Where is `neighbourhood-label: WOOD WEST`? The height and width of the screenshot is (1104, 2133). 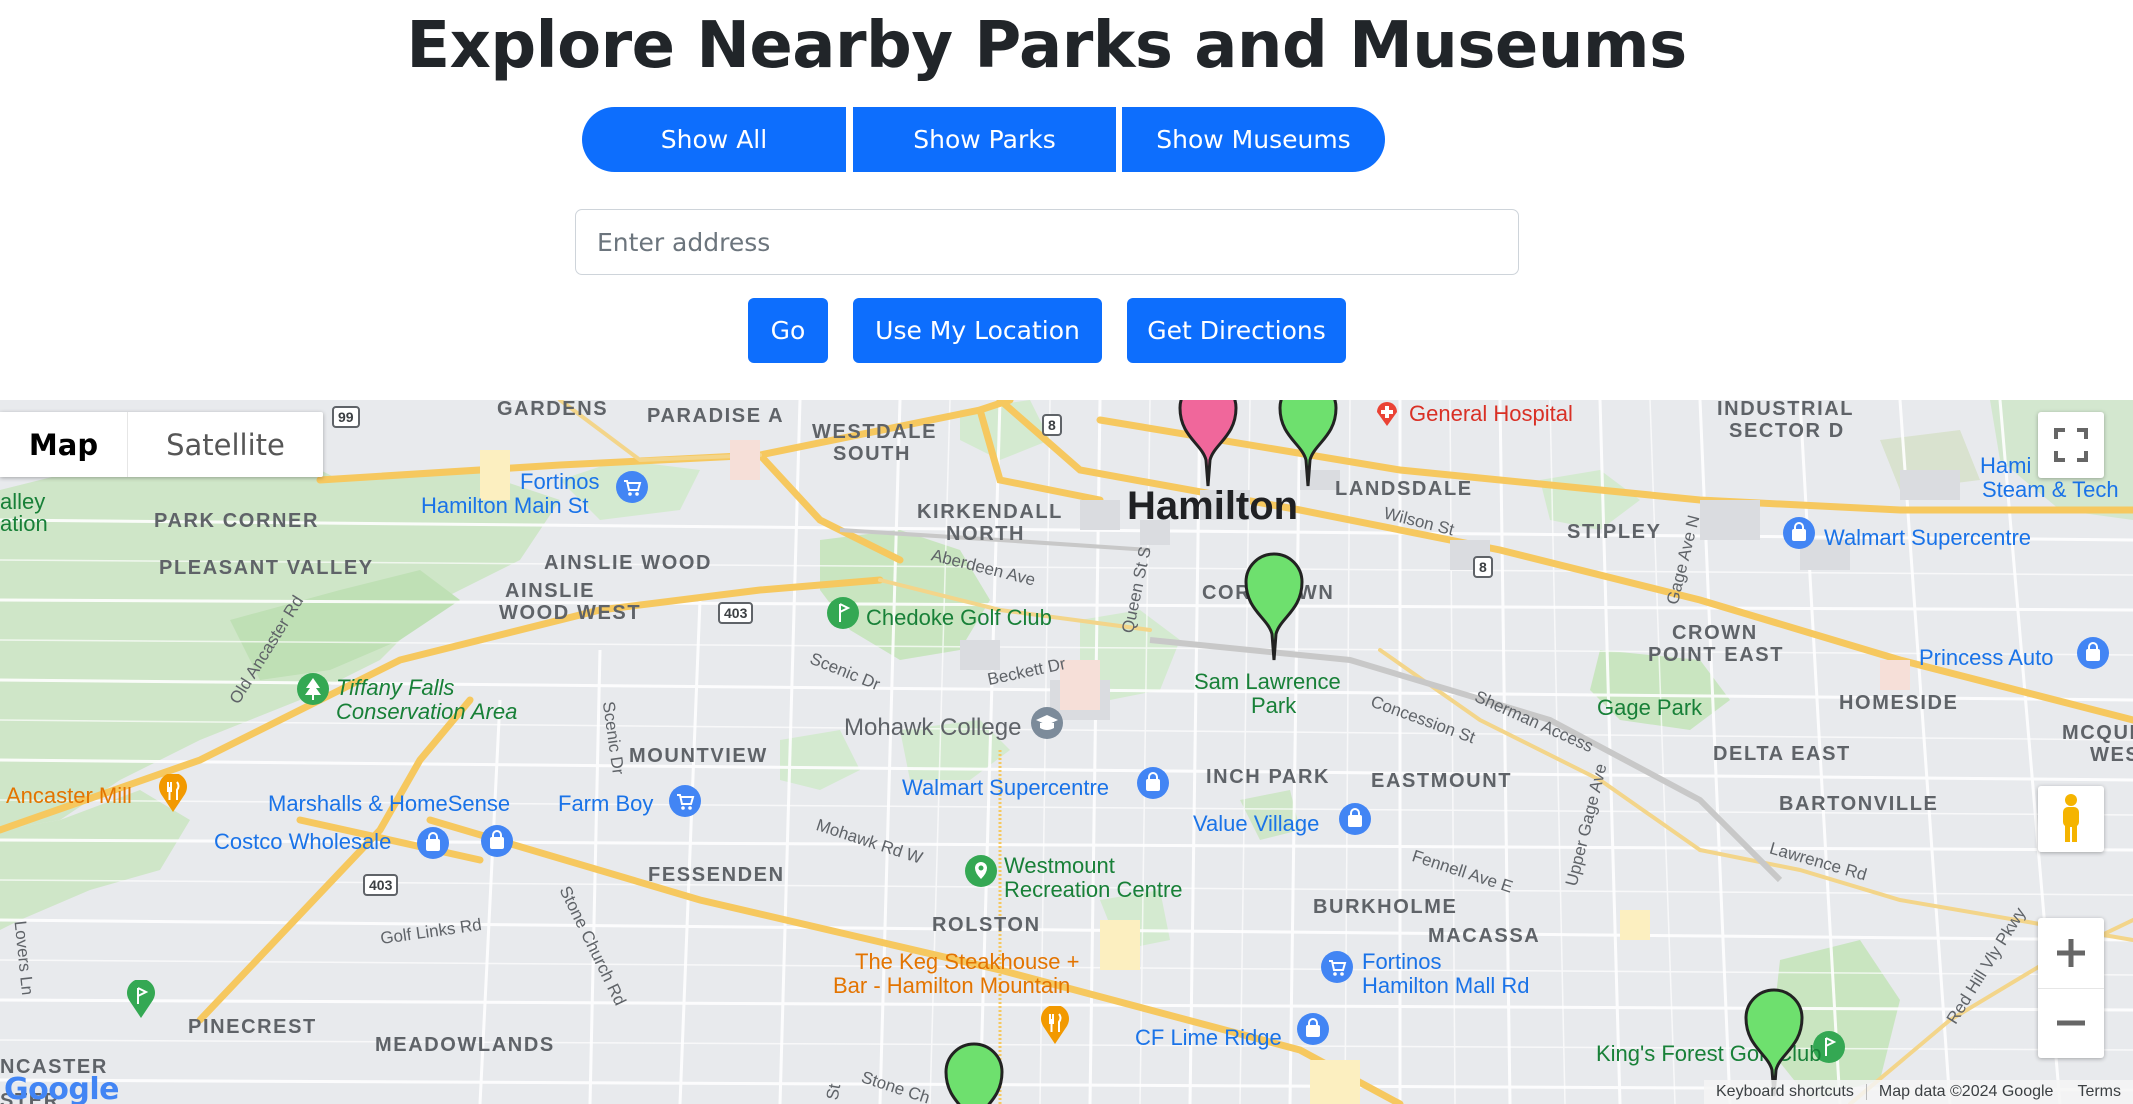 neighbourhood-label: WOOD WEST is located at coordinates (570, 613).